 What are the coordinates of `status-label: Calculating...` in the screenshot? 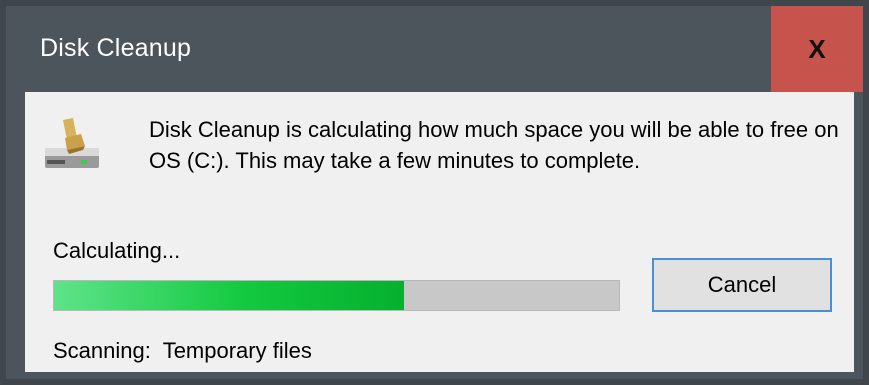 It's located at (117, 250).